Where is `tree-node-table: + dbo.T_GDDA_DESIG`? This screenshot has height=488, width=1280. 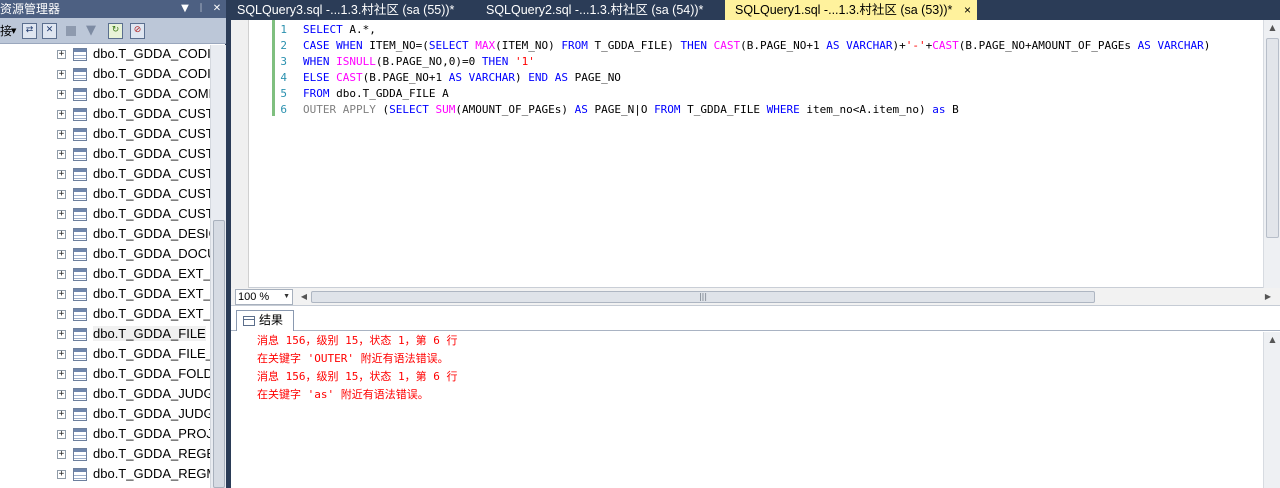 tree-node-table: + dbo.T_GDDA_DESIG is located at coordinates (105, 235).